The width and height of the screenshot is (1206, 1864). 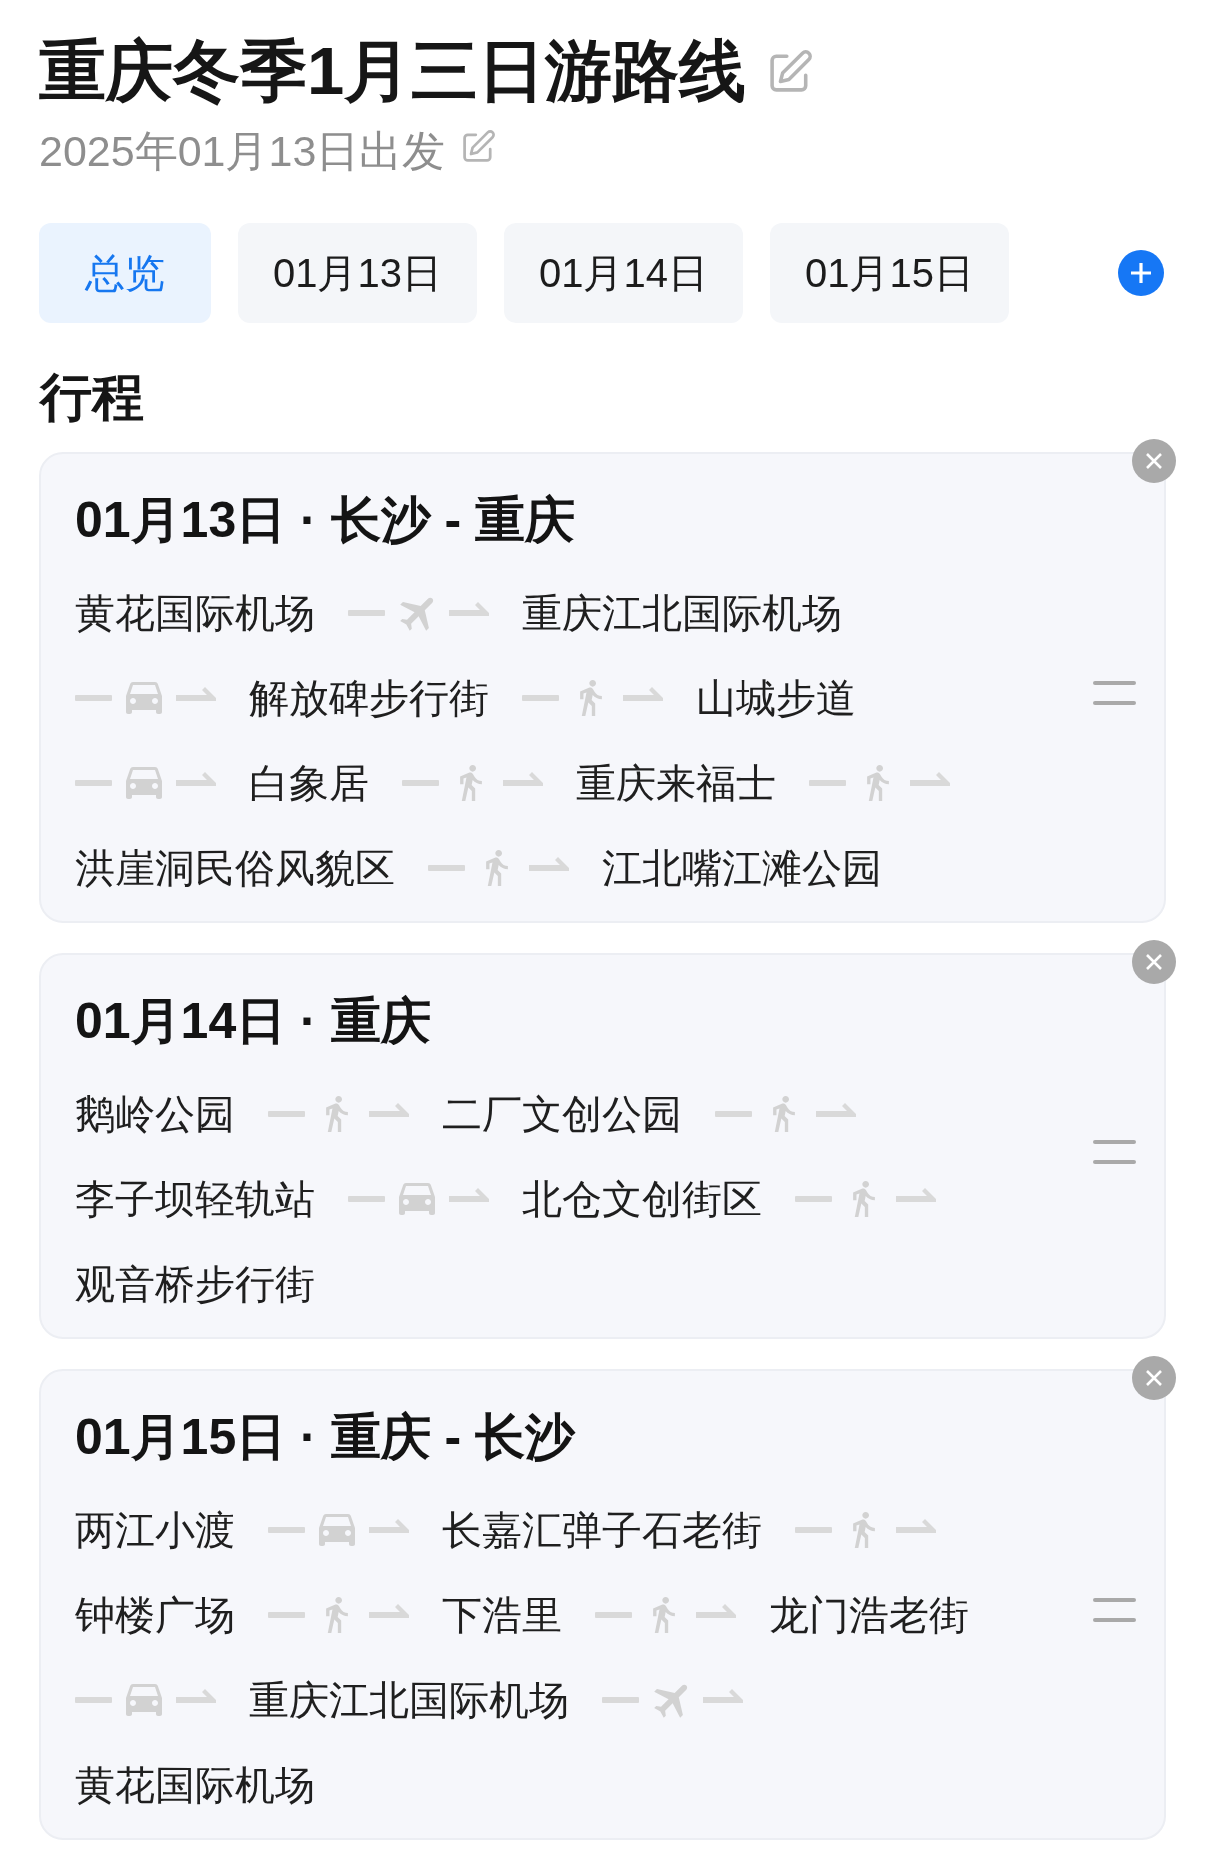 What do you see at coordinates (623, 273) in the screenshot?
I see `tab: 01月14日` at bounding box center [623, 273].